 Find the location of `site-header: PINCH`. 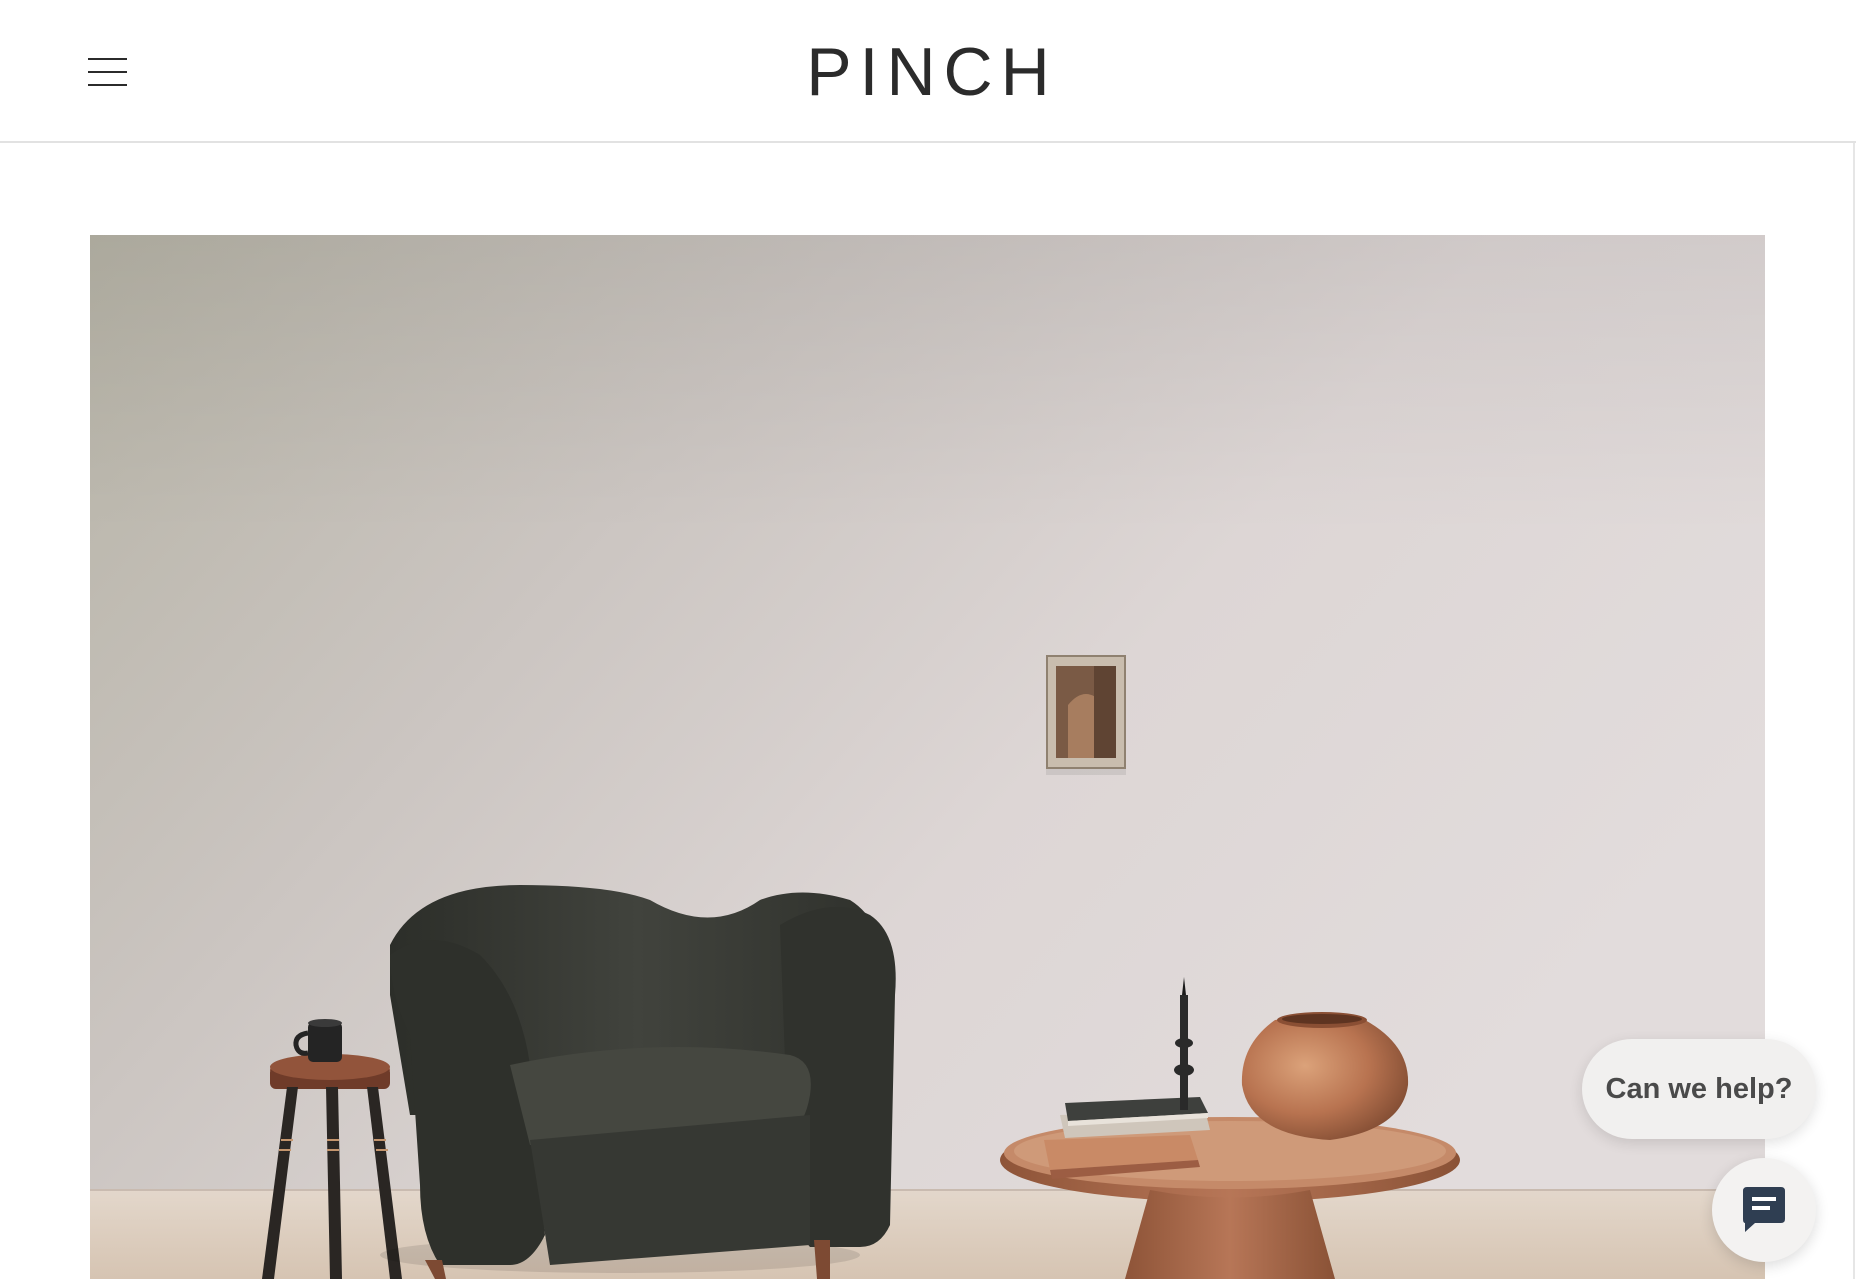

site-header: PINCH is located at coordinates (928, 71).